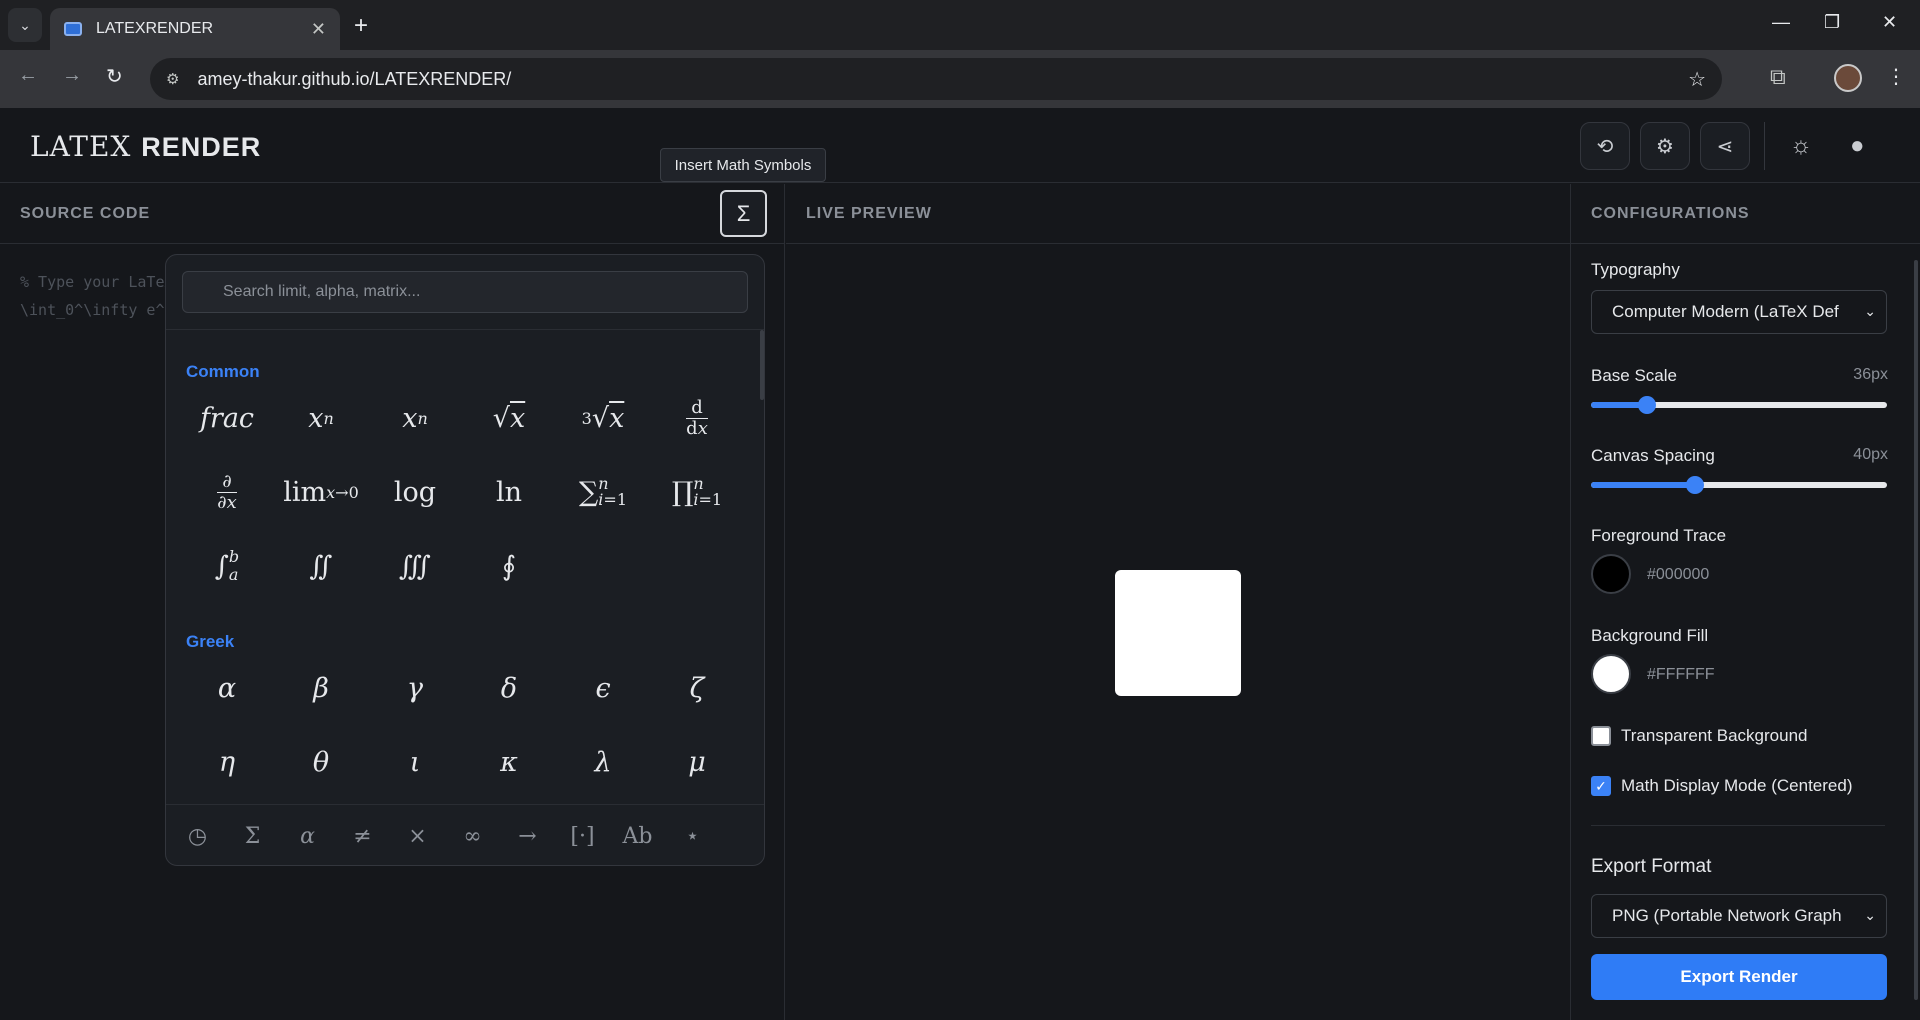 This screenshot has height=1020, width=1920. I want to click on typography-select: Computer Modern (LaTeX Def ⌄, so click(1739, 312).